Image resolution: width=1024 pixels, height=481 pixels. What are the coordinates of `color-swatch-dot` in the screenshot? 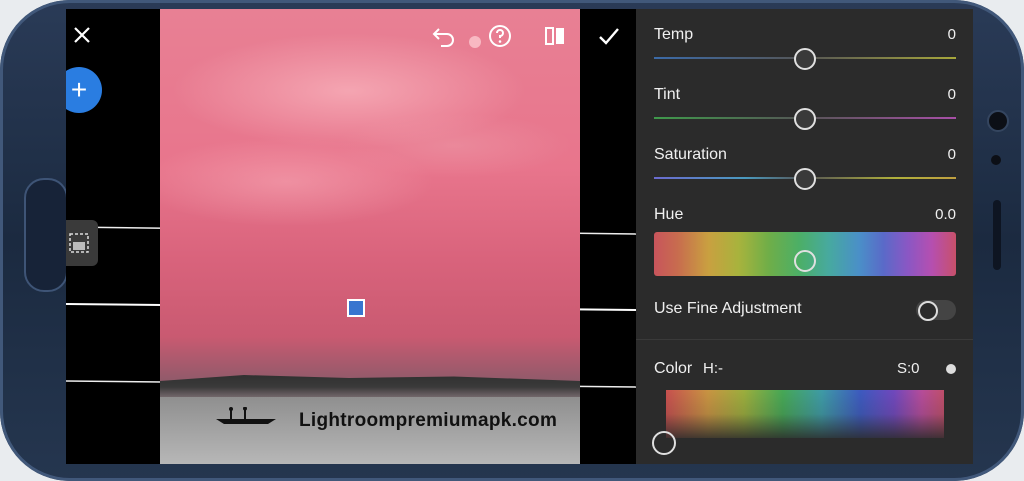 It's located at (951, 369).